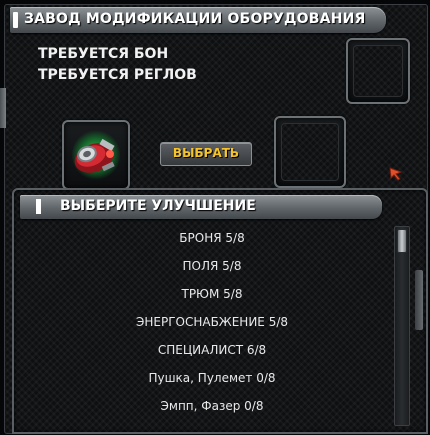  What do you see at coordinates (396, 174) in the screenshot?
I see `arrow-cursor-icon` at bounding box center [396, 174].